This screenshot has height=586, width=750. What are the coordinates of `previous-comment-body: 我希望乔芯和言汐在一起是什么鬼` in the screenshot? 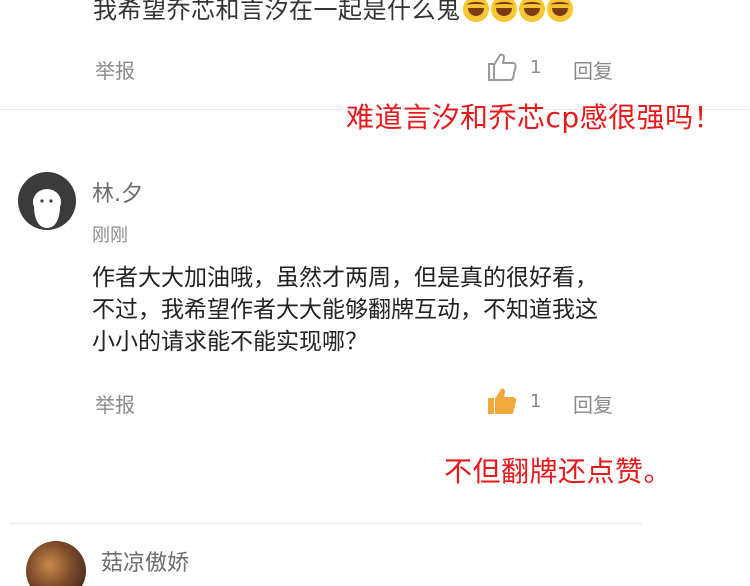 It's located at (277, 12).